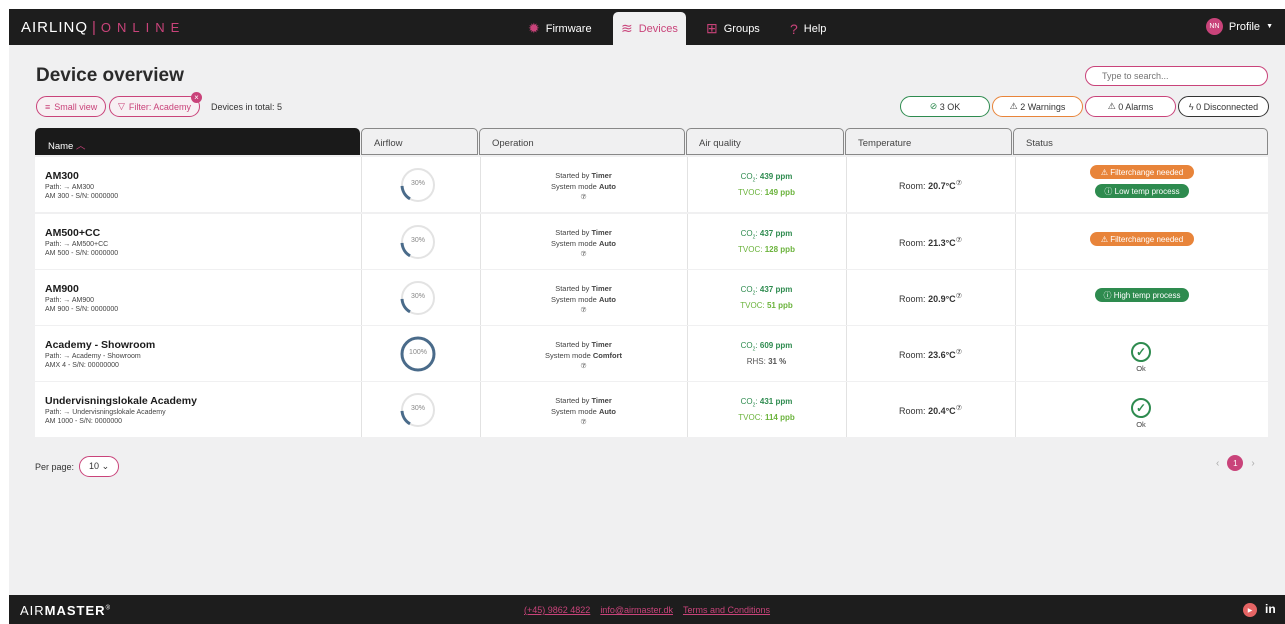 The height and width of the screenshot is (624, 1285). I want to click on per-page-control: Per page: 10 ⌄, so click(77, 466).